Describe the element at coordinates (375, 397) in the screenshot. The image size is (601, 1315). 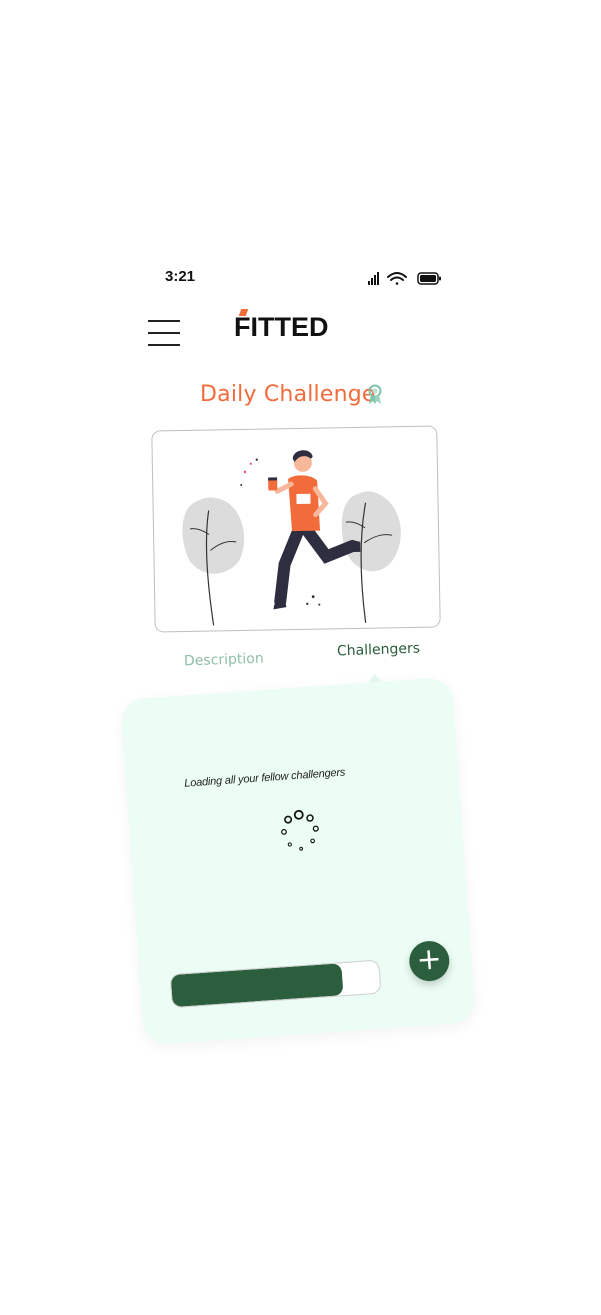
I see `award-ribbon-icon` at that location.